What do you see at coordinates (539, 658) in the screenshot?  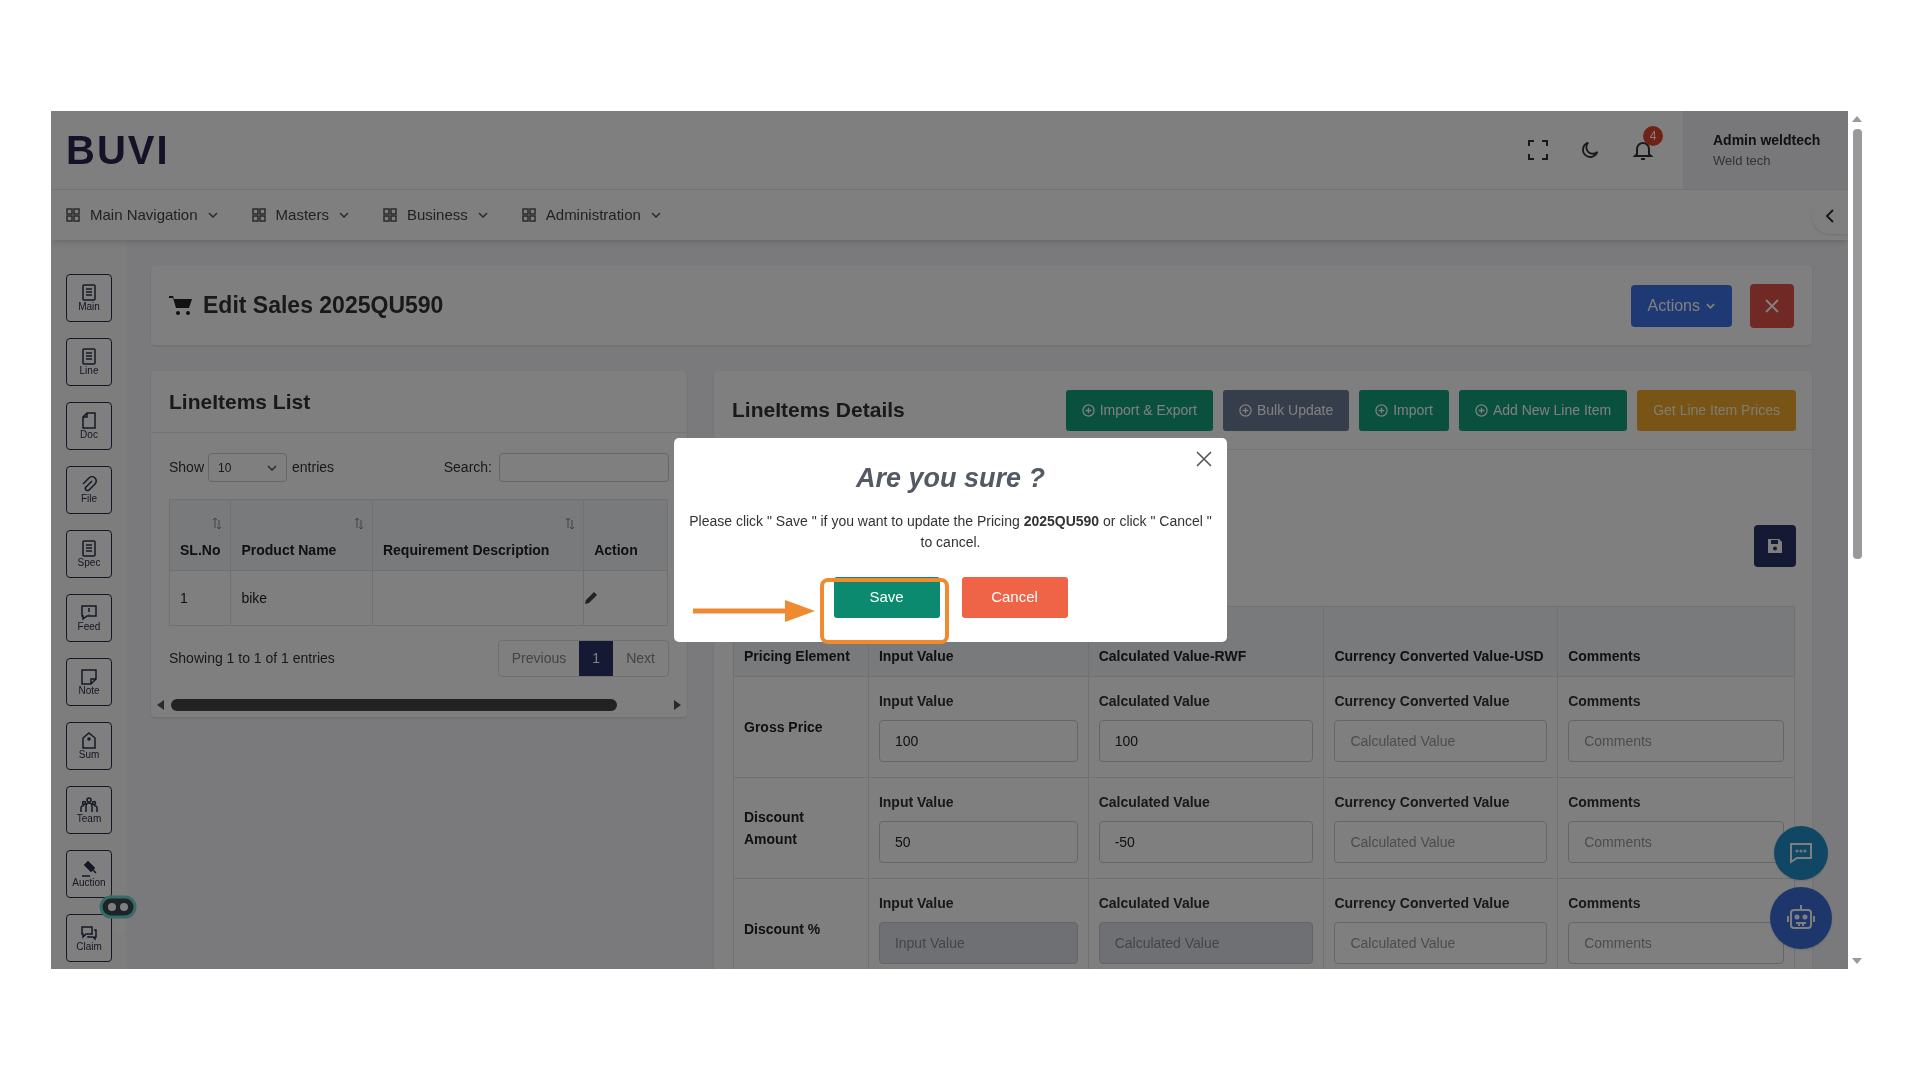 I see `previous-button: Previous` at bounding box center [539, 658].